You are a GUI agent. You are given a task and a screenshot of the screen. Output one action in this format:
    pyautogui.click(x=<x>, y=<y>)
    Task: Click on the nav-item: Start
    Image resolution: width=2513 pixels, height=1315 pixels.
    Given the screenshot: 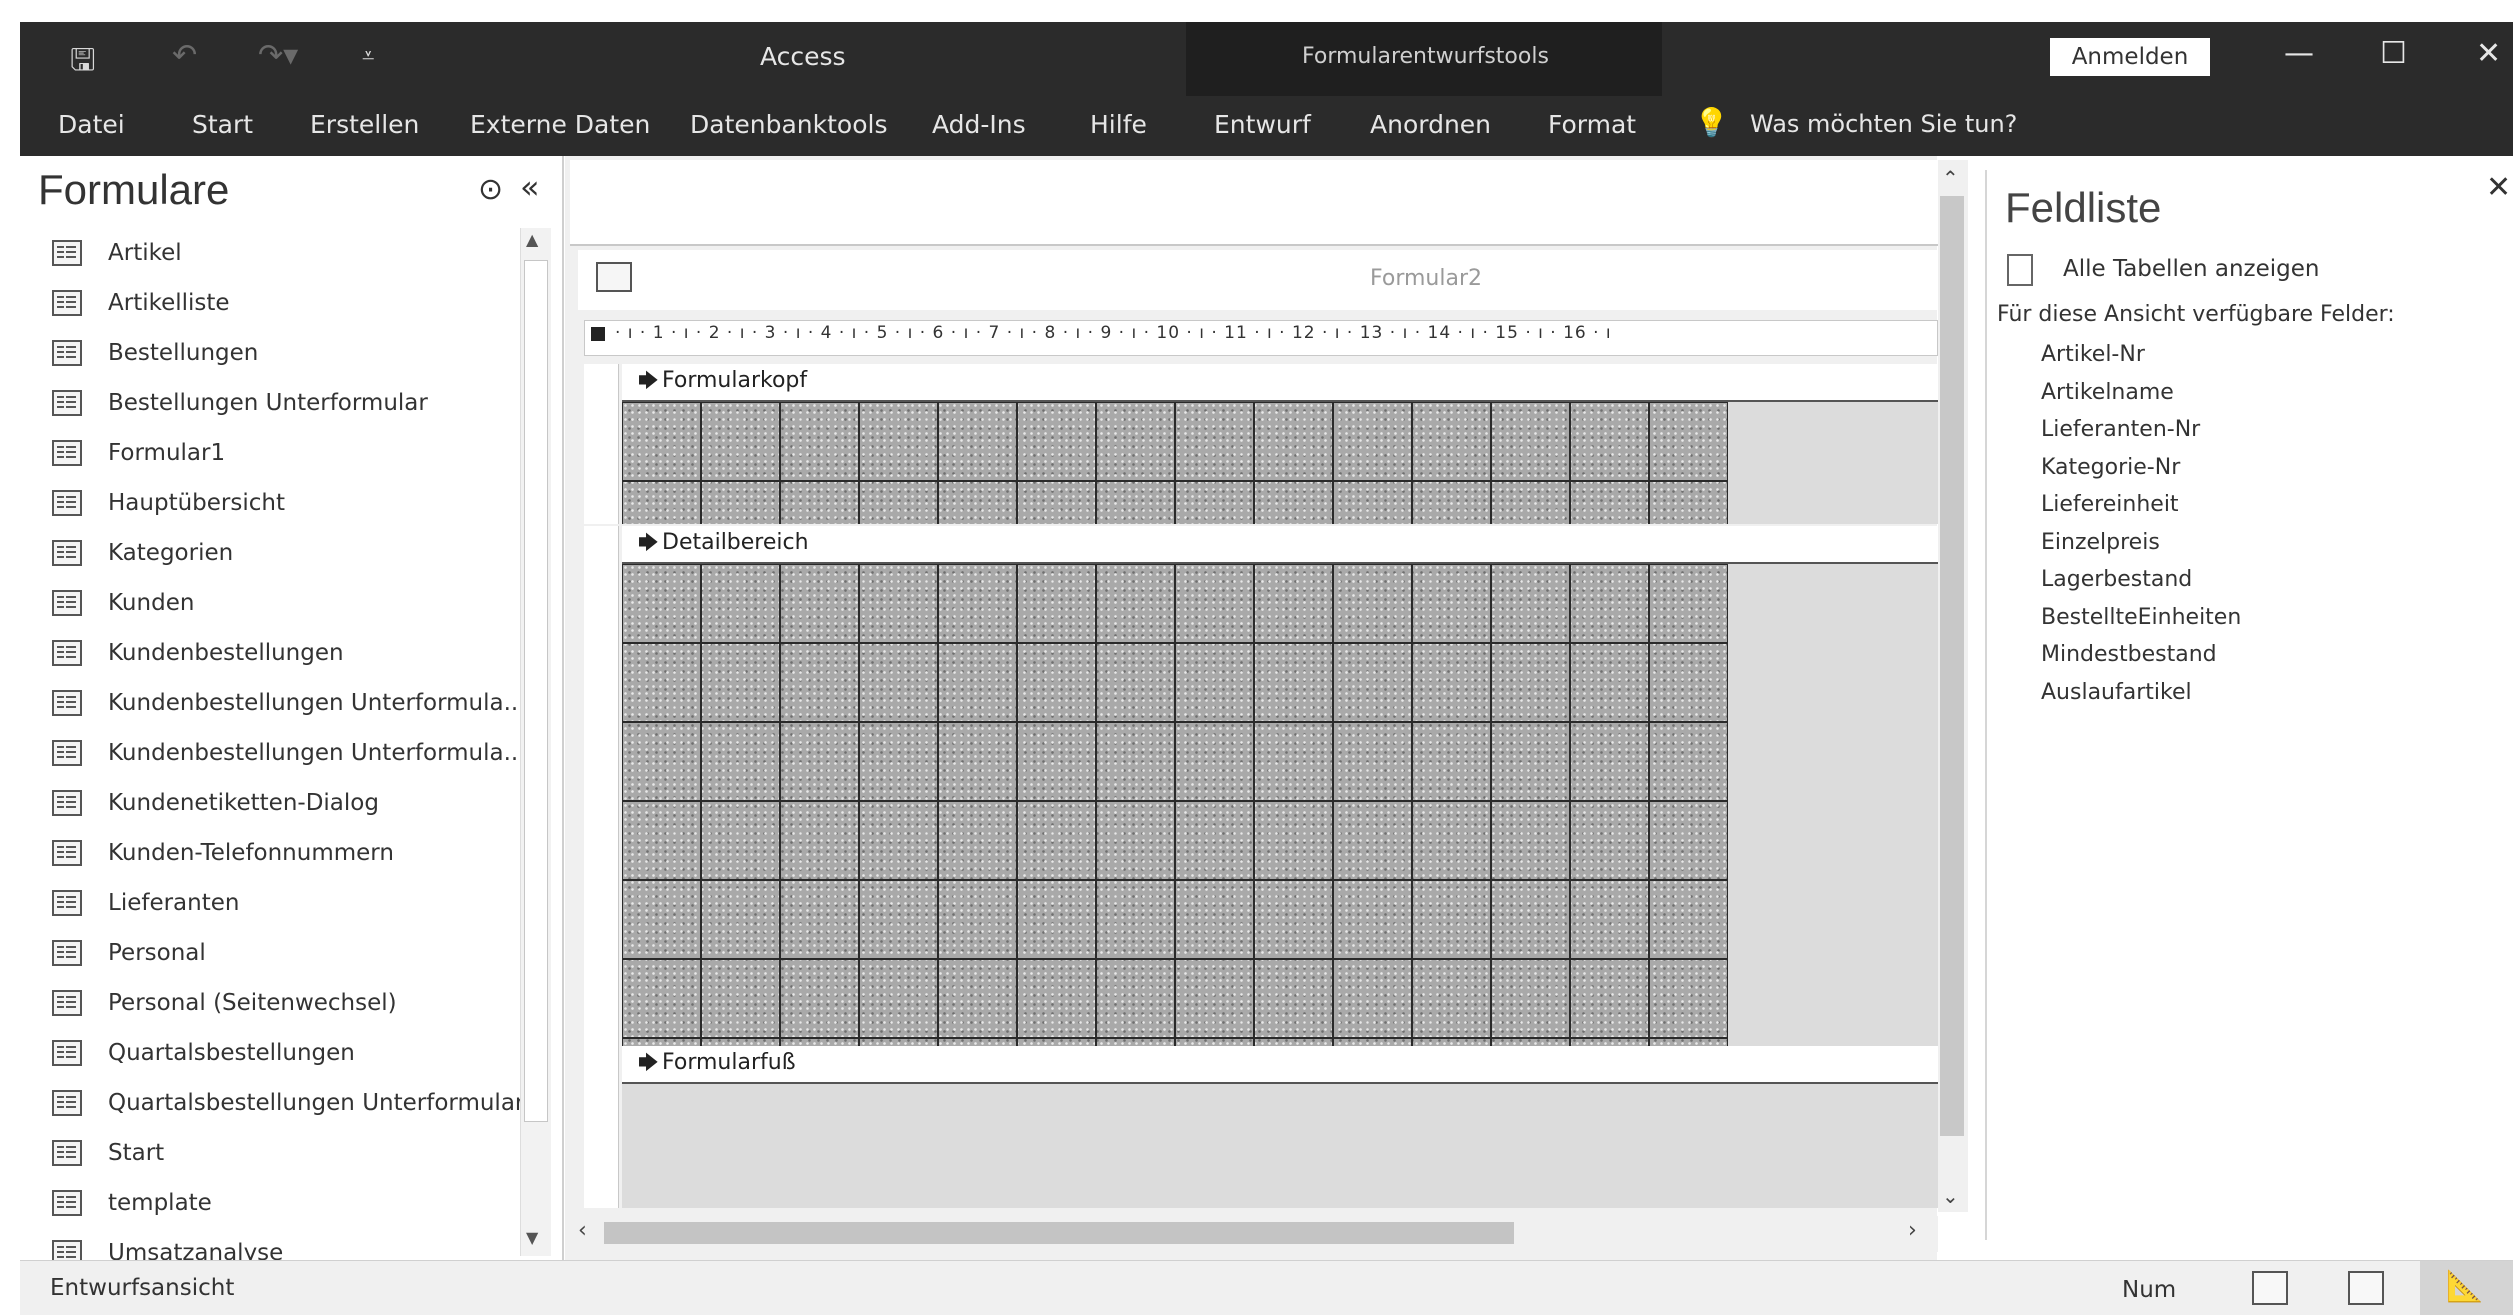 What is the action you would take?
    pyautogui.click(x=270, y=1155)
    